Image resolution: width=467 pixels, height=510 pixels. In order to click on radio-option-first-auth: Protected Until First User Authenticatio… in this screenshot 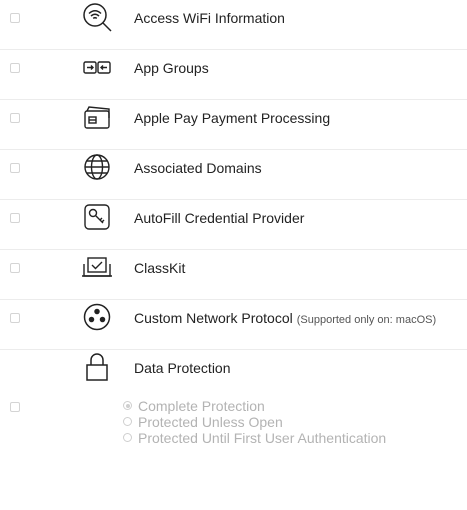, I will do `click(254, 438)`.